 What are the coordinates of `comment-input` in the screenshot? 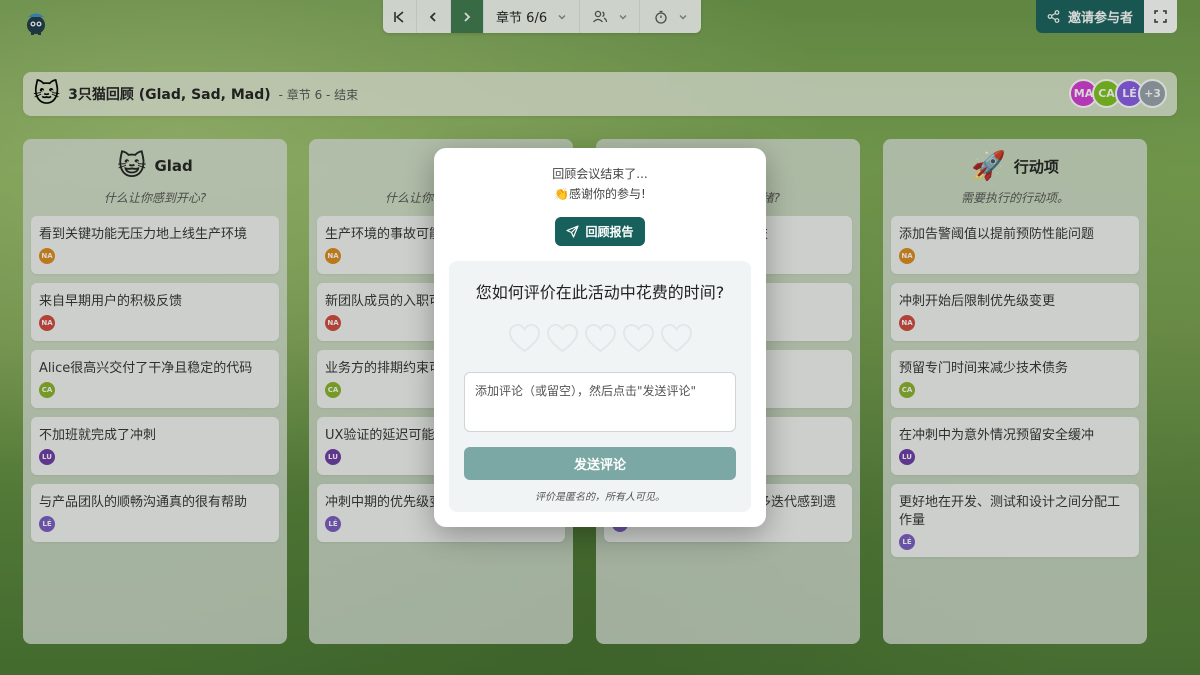 It's located at (600, 402).